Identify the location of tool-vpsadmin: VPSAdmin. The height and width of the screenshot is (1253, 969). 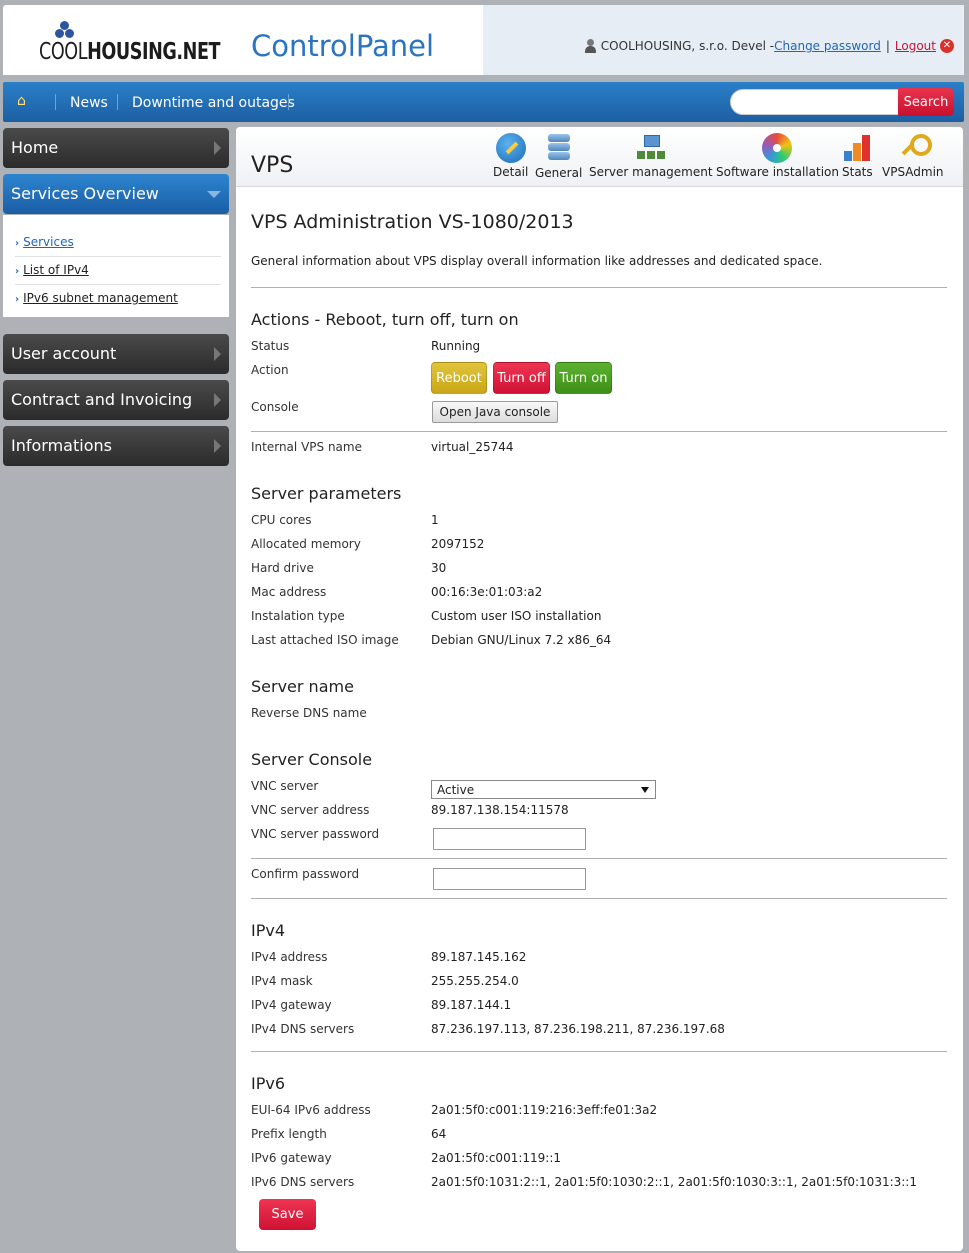
(913, 156).